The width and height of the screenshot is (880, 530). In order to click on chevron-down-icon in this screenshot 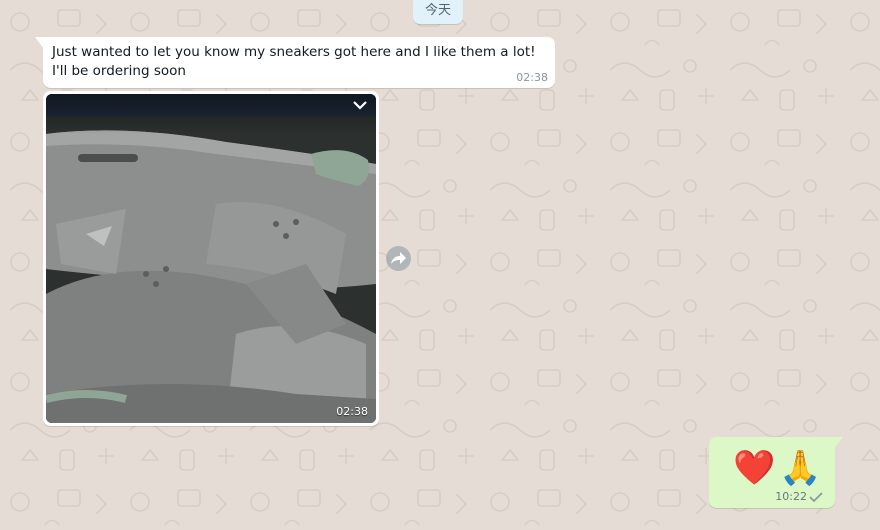, I will do `click(360, 105)`.